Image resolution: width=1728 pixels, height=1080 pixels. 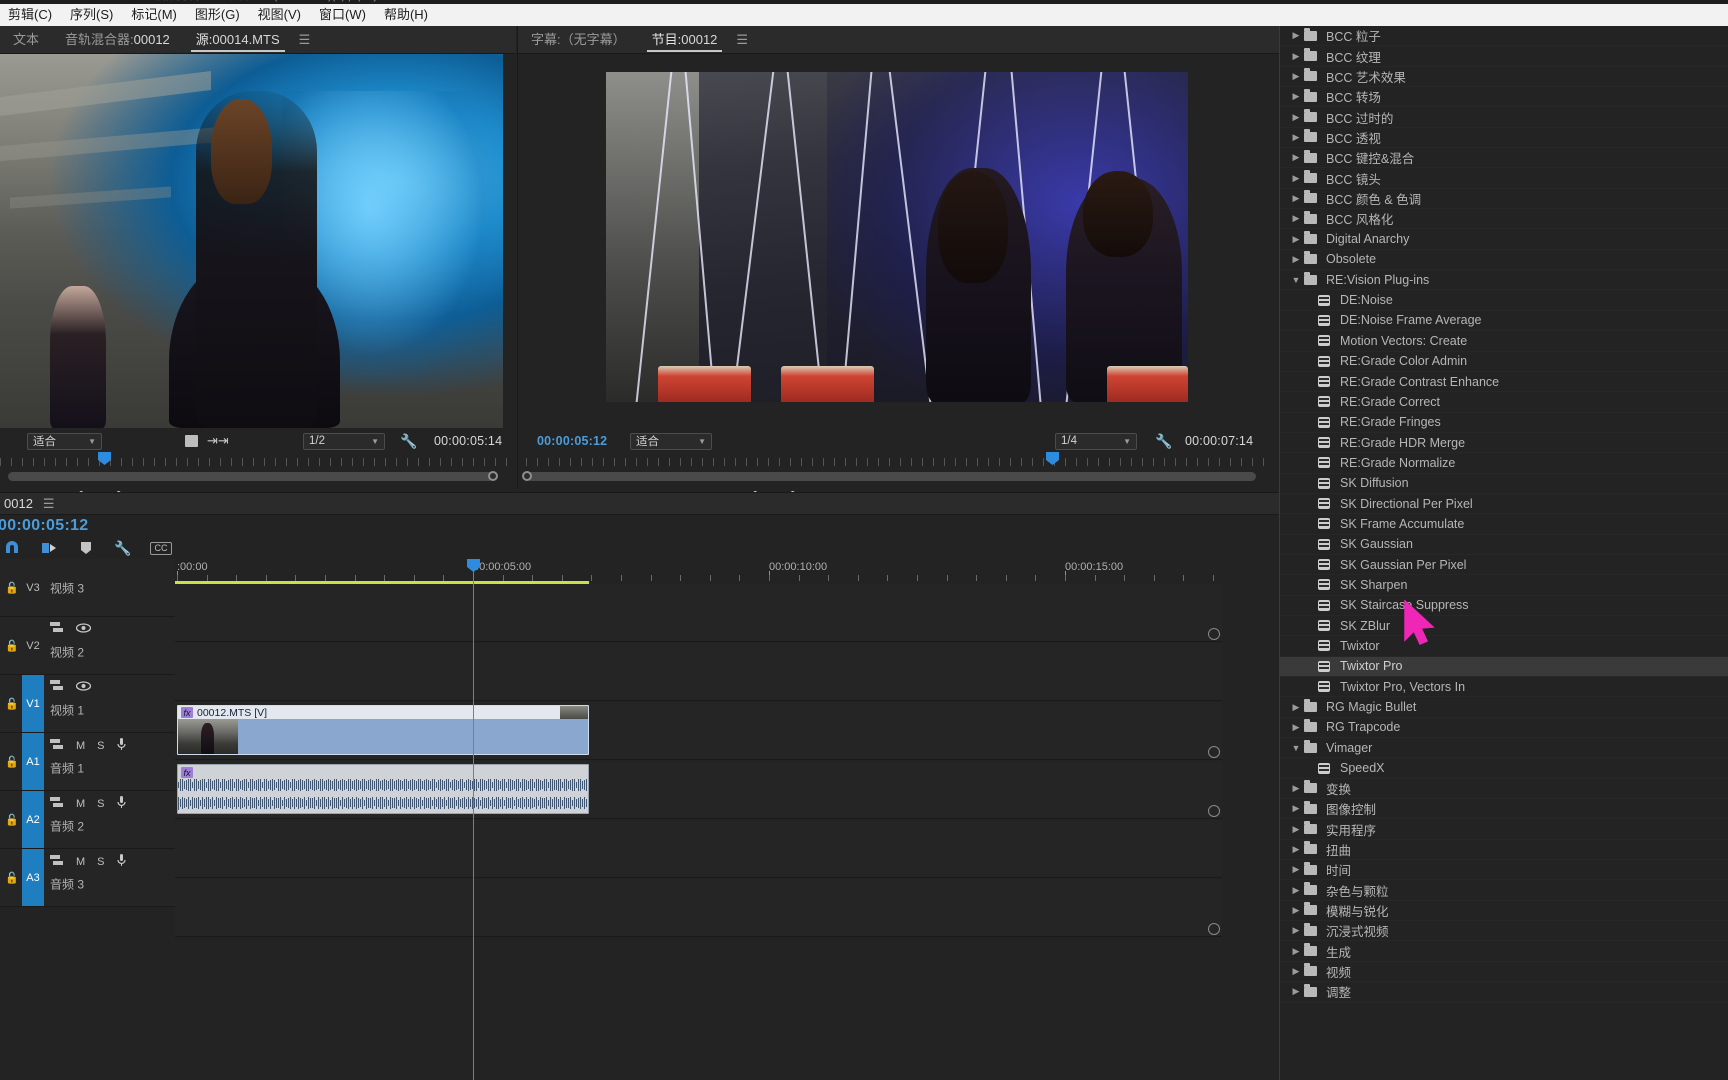 I want to click on linked-selection-toggle-icon, so click(x=49, y=548).